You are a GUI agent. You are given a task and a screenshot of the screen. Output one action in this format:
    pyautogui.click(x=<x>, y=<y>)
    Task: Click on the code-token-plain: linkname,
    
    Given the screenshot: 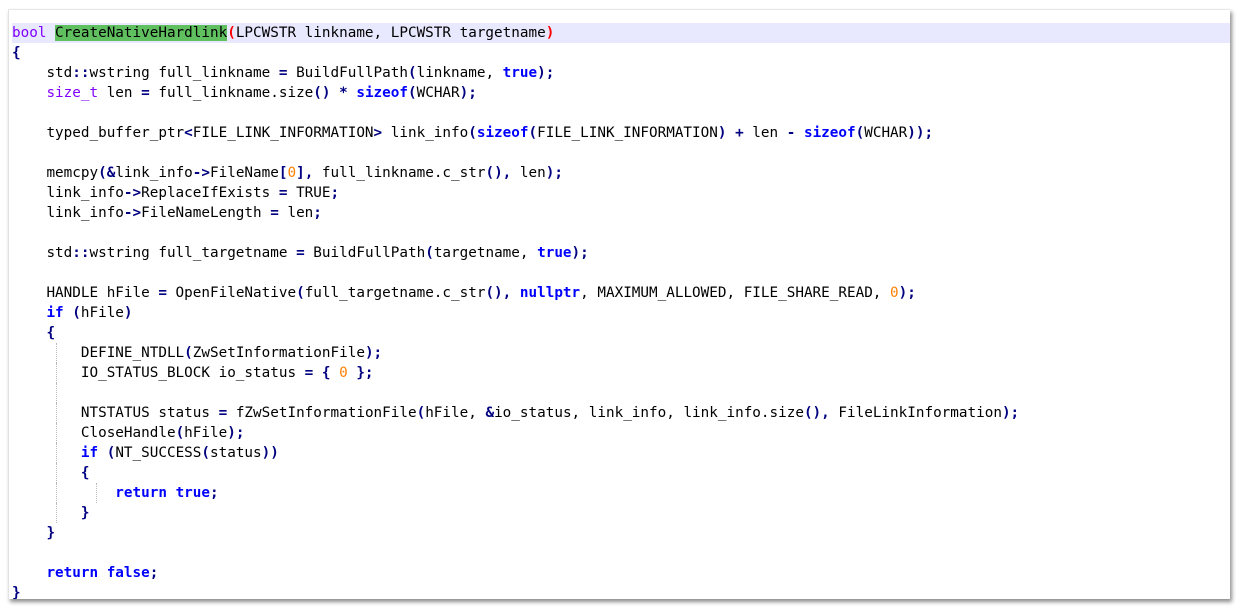 What is the action you would take?
    pyautogui.click(x=459, y=73)
    